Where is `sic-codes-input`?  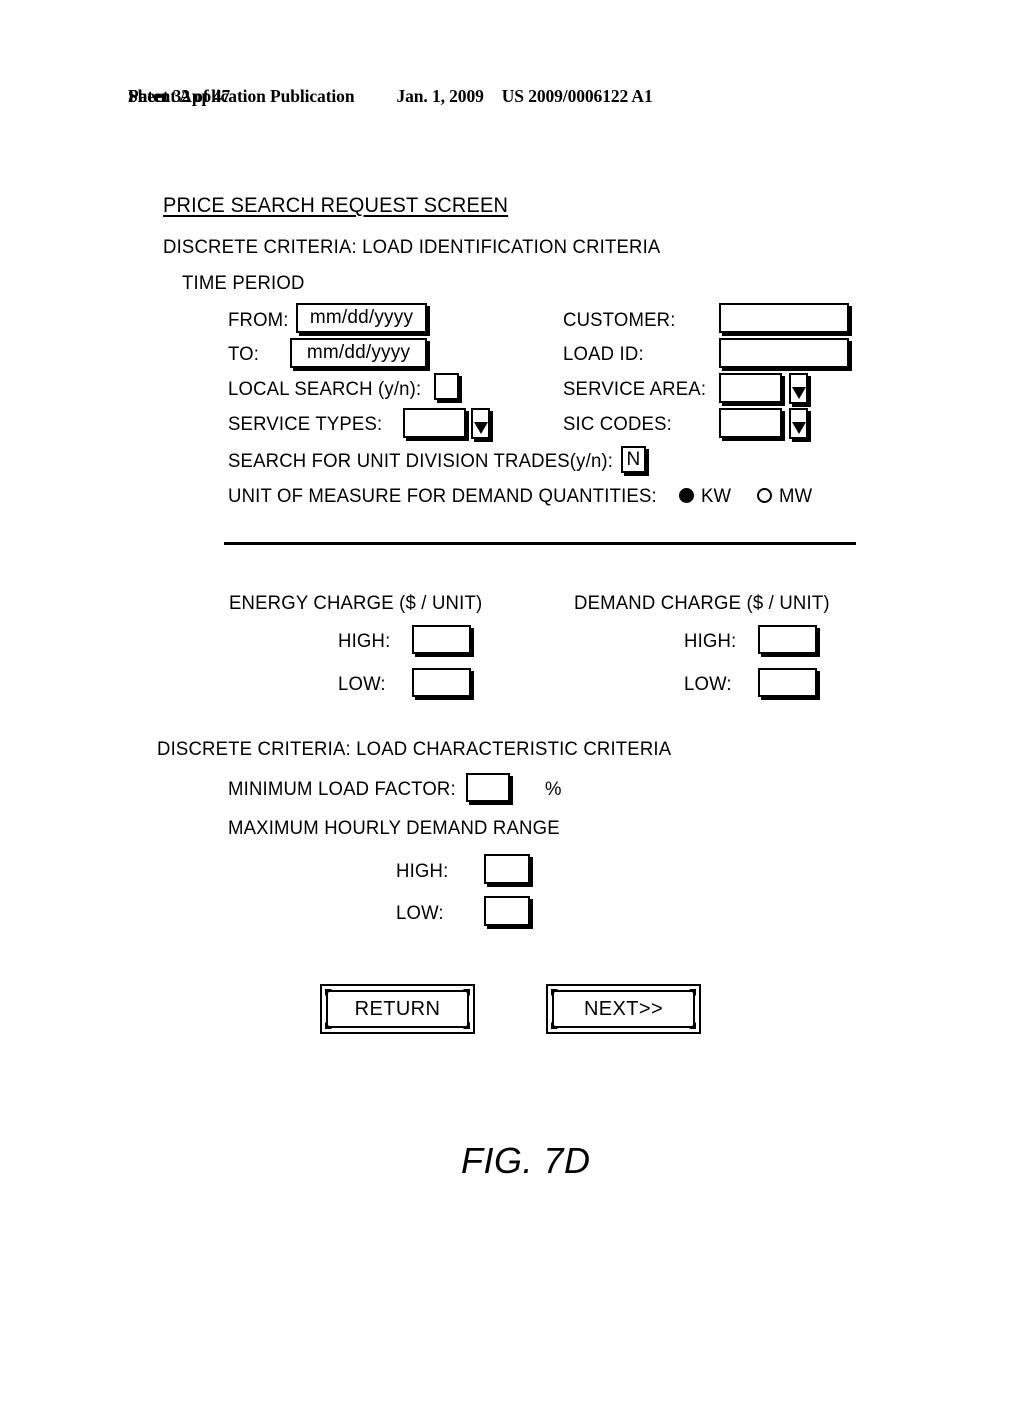 sic-codes-input is located at coordinates (750, 423).